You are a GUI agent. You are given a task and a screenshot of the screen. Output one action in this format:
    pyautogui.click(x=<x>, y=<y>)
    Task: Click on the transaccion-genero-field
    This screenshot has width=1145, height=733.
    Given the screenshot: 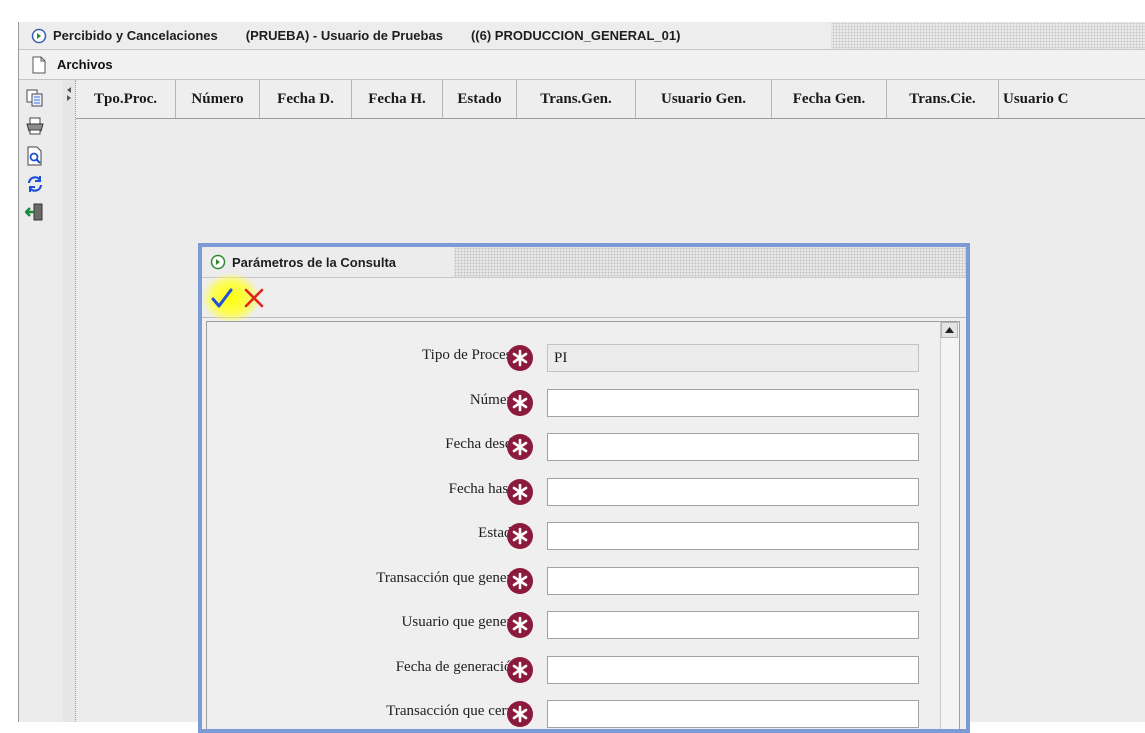 What is the action you would take?
    pyautogui.click(x=733, y=581)
    